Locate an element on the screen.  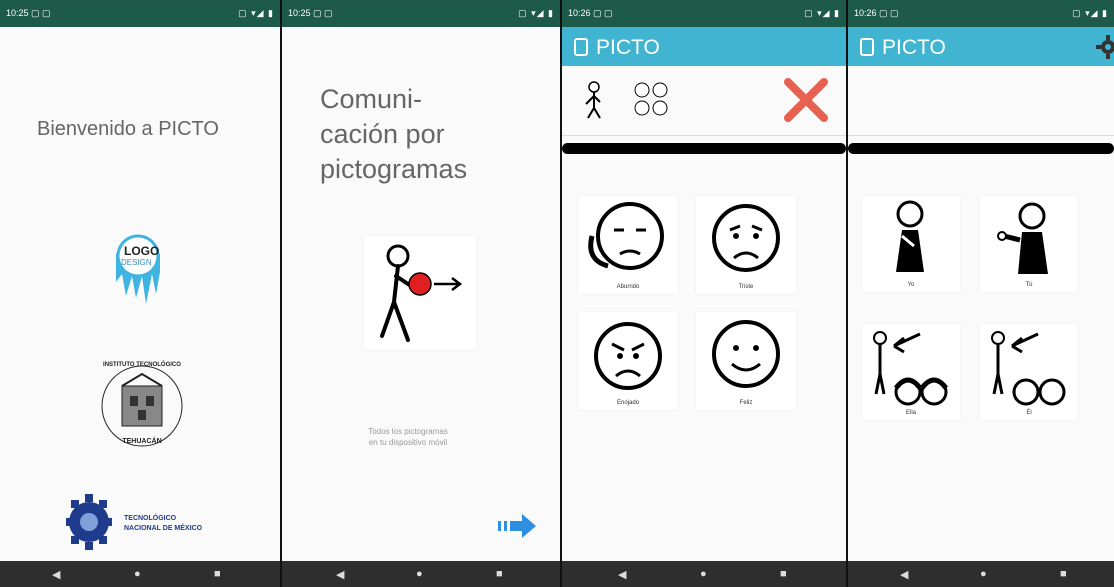
close-x-icon is located at coordinates (806, 100).